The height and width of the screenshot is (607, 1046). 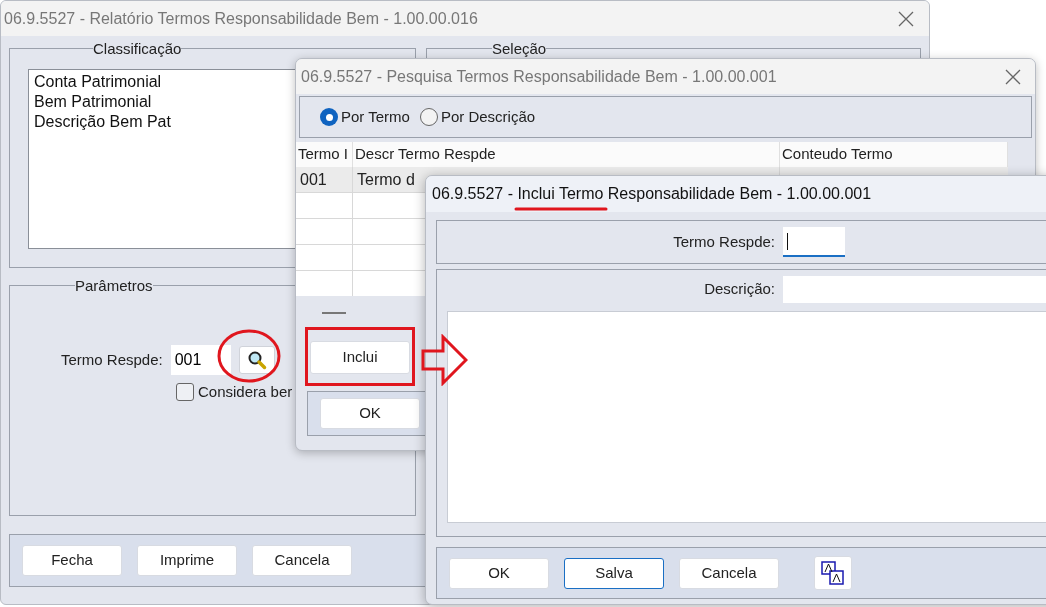 What do you see at coordinates (814, 242) in the screenshot?
I see `term-field` at bounding box center [814, 242].